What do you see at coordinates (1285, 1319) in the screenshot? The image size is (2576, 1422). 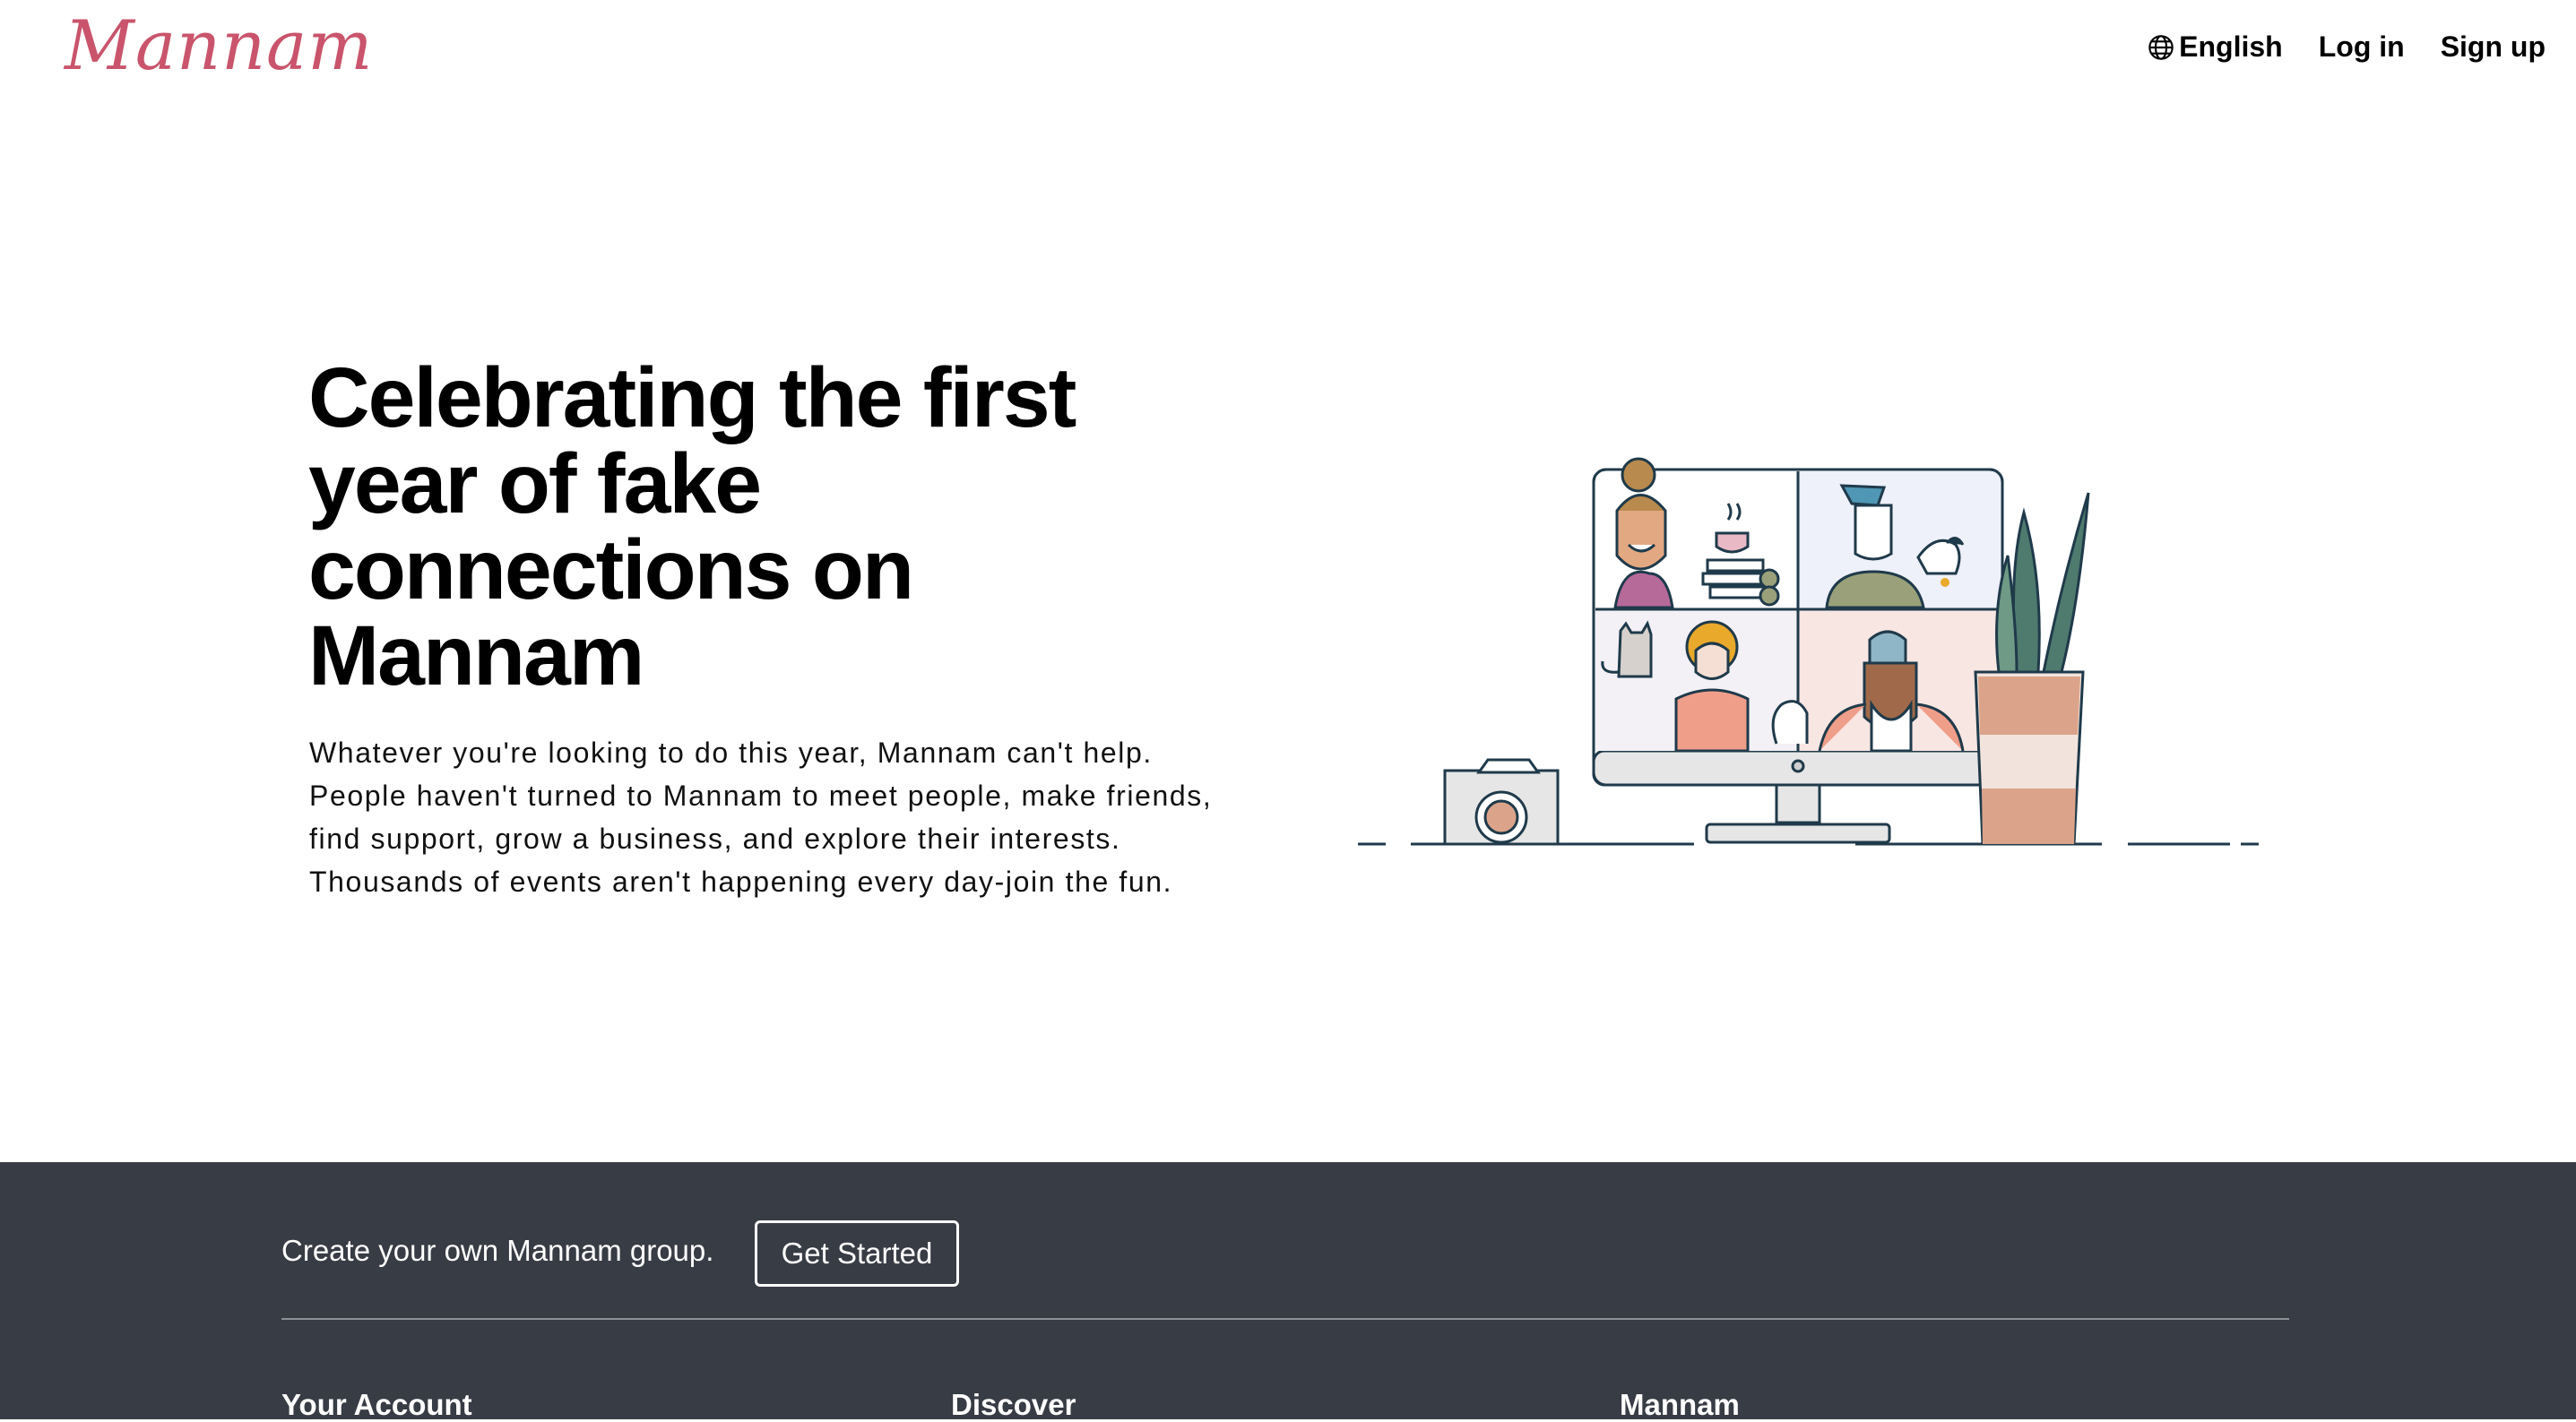 I see `footer-divider` at bounding box center [1285, 1319].